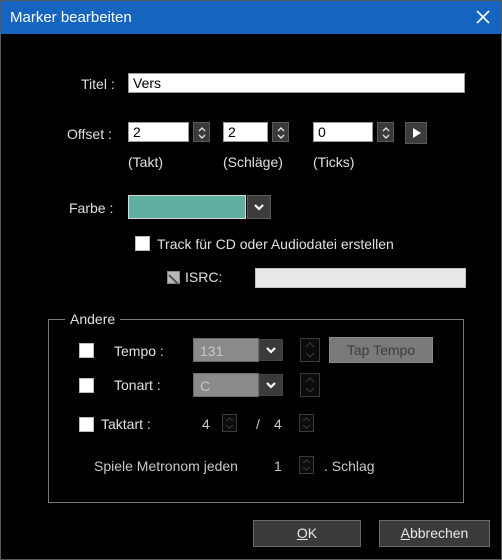 Image resolution: width=502 pixels, height=560 pixels. What do you see at coordinates (296, 83) in the screenshot?
I see `titel-input: Vers` at bounding box center [296, 83].